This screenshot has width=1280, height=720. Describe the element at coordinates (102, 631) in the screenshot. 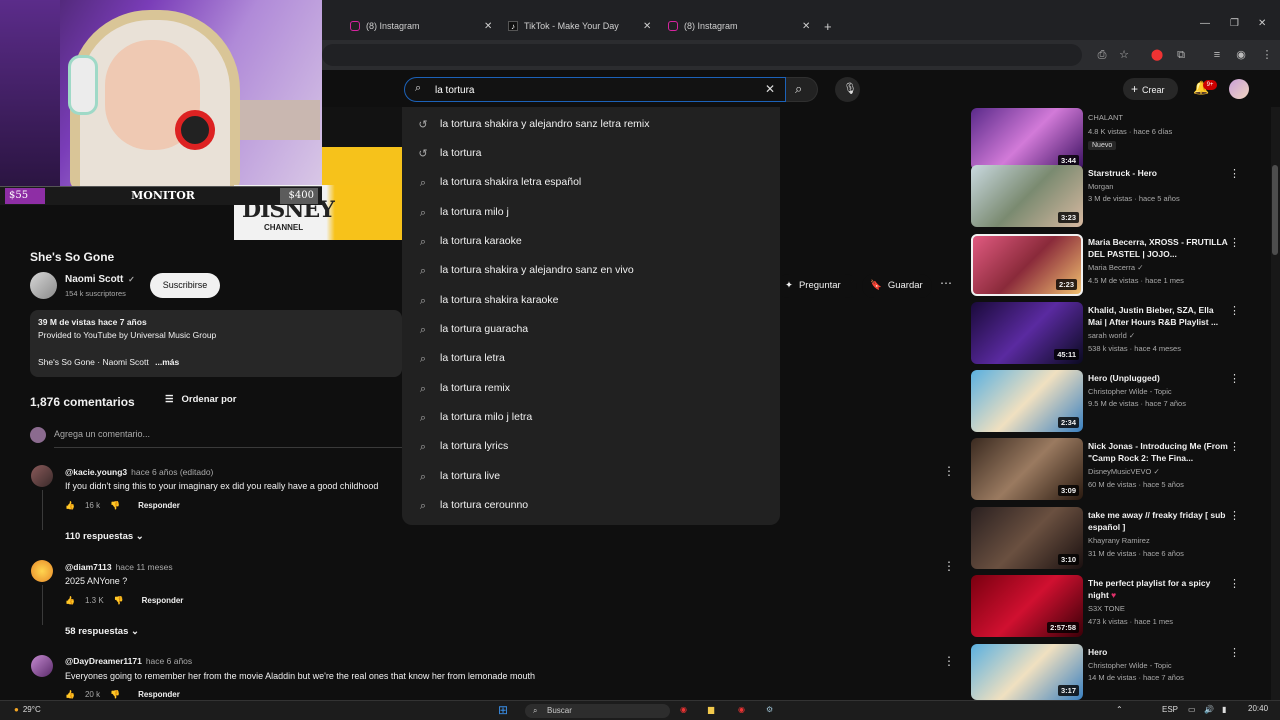

I see `view-replies-button: 58 respuestas ⌄` at that location.